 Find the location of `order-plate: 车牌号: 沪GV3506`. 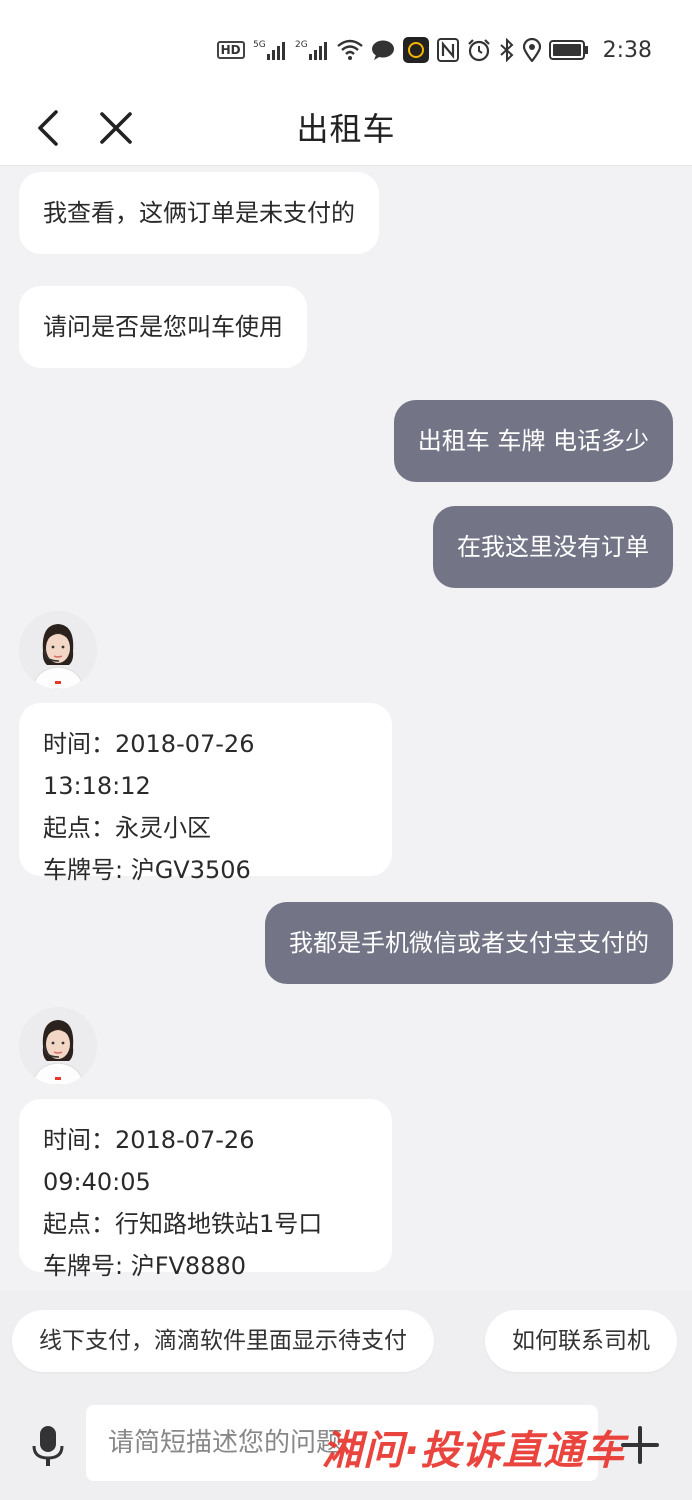

order-plate: 车牌号: 沪GV3506 is located at coordinates (147, 870).